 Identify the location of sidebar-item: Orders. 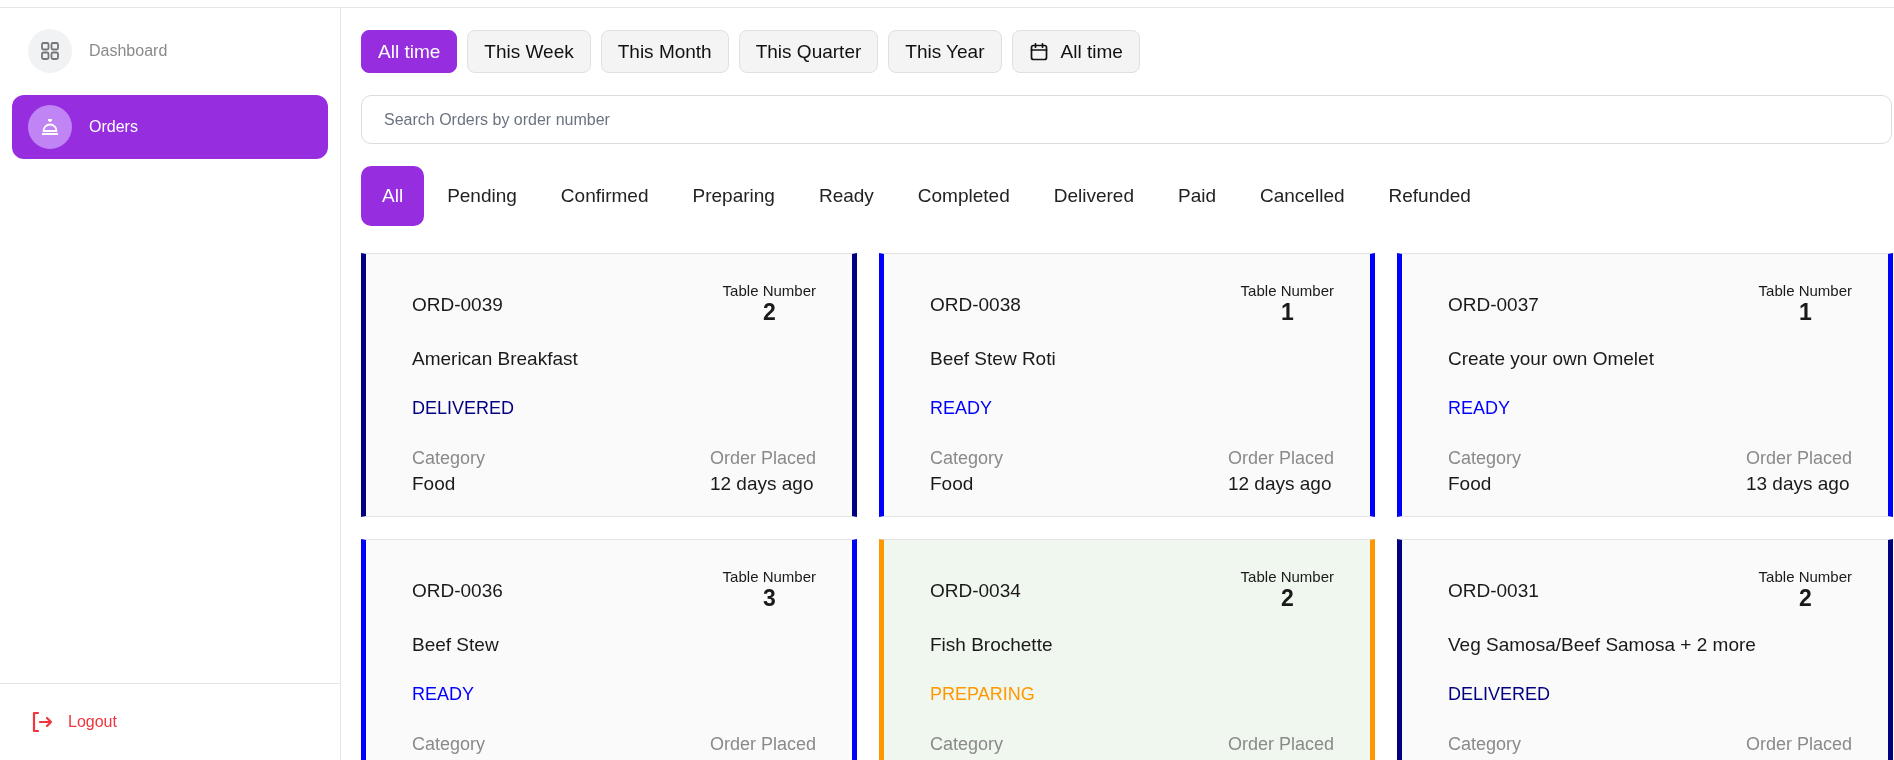
(170, 127).